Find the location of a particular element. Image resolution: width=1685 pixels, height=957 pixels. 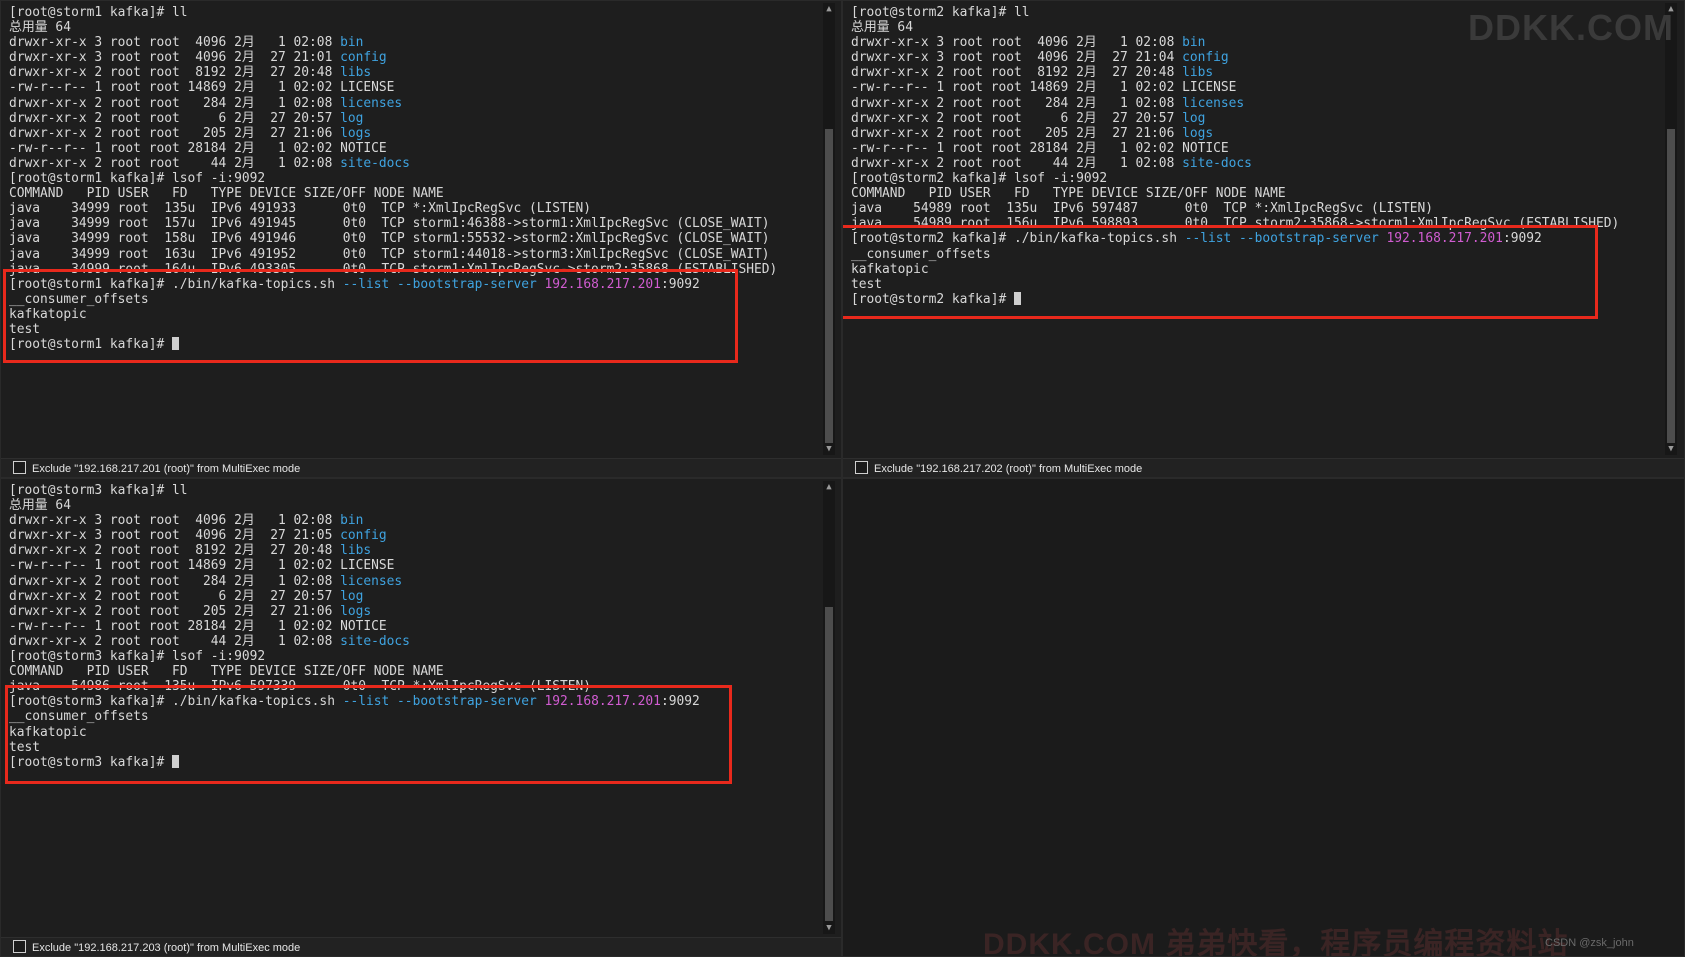

terminal-text: logs is located at coordinates (356, 611).